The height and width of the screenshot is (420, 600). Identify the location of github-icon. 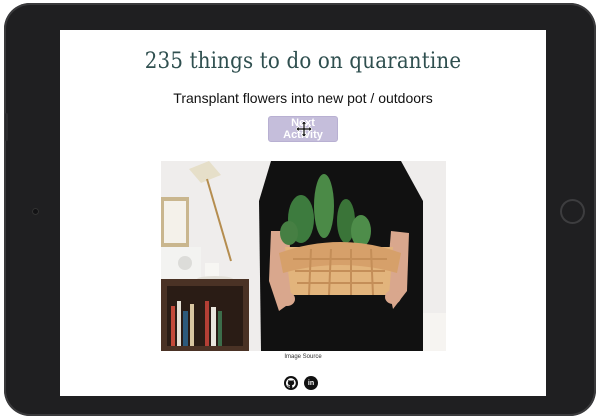
(291, 383).